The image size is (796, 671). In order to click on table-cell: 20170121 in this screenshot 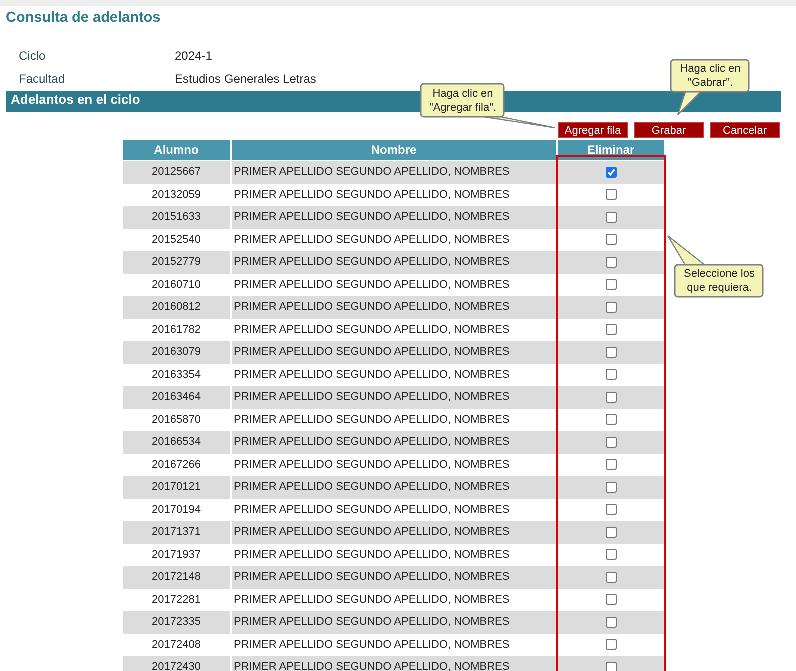, I will do `click(176, 487)`.